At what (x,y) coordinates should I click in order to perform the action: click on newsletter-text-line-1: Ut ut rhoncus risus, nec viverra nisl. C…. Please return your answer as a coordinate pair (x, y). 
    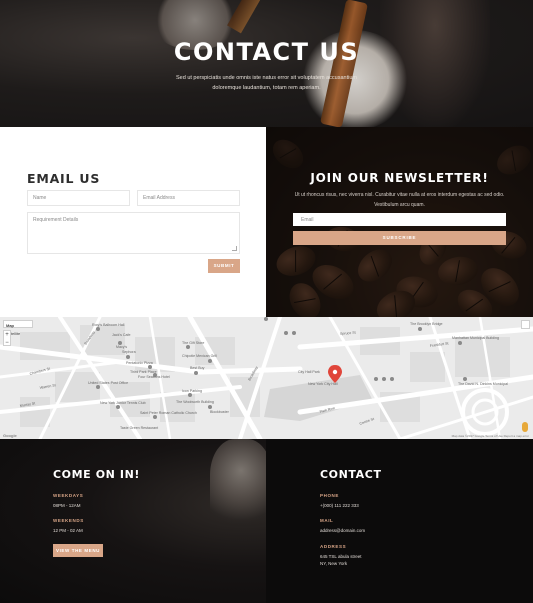
    Looking at the image, I should click on (399, 195).